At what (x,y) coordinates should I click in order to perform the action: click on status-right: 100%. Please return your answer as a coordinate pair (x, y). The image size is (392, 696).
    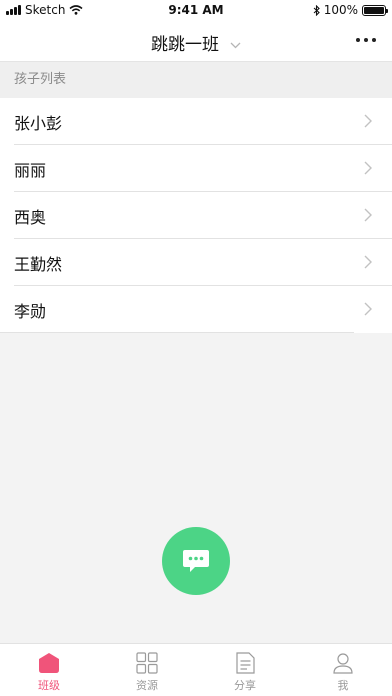
    Looking at the image, I should click on (350, 10).